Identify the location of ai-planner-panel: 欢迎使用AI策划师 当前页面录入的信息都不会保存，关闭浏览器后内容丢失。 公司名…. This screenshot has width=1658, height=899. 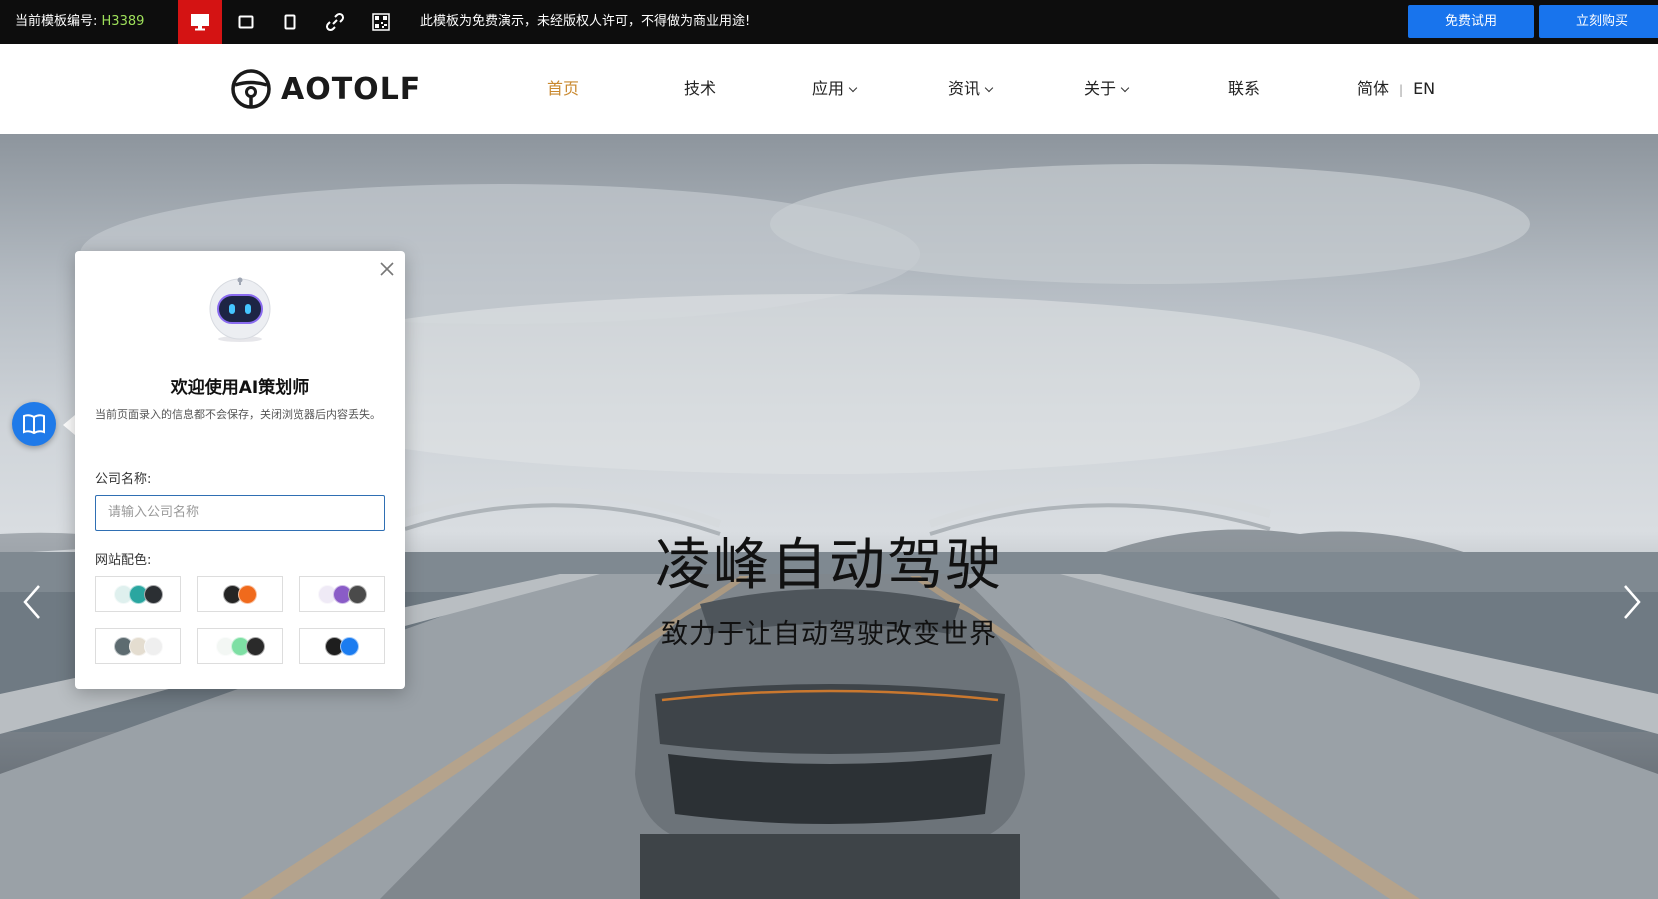
(240, 470).